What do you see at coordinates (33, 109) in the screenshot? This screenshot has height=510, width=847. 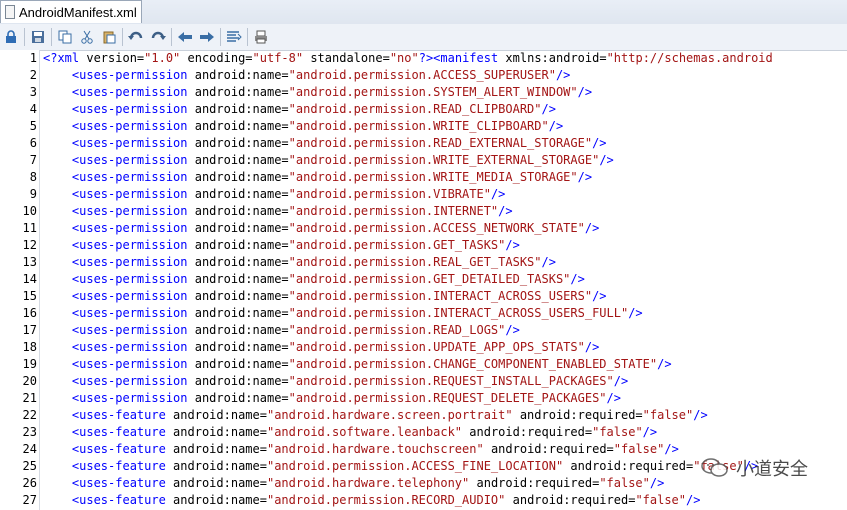 I see `line-number: 4` at bounding box center [33, 109].